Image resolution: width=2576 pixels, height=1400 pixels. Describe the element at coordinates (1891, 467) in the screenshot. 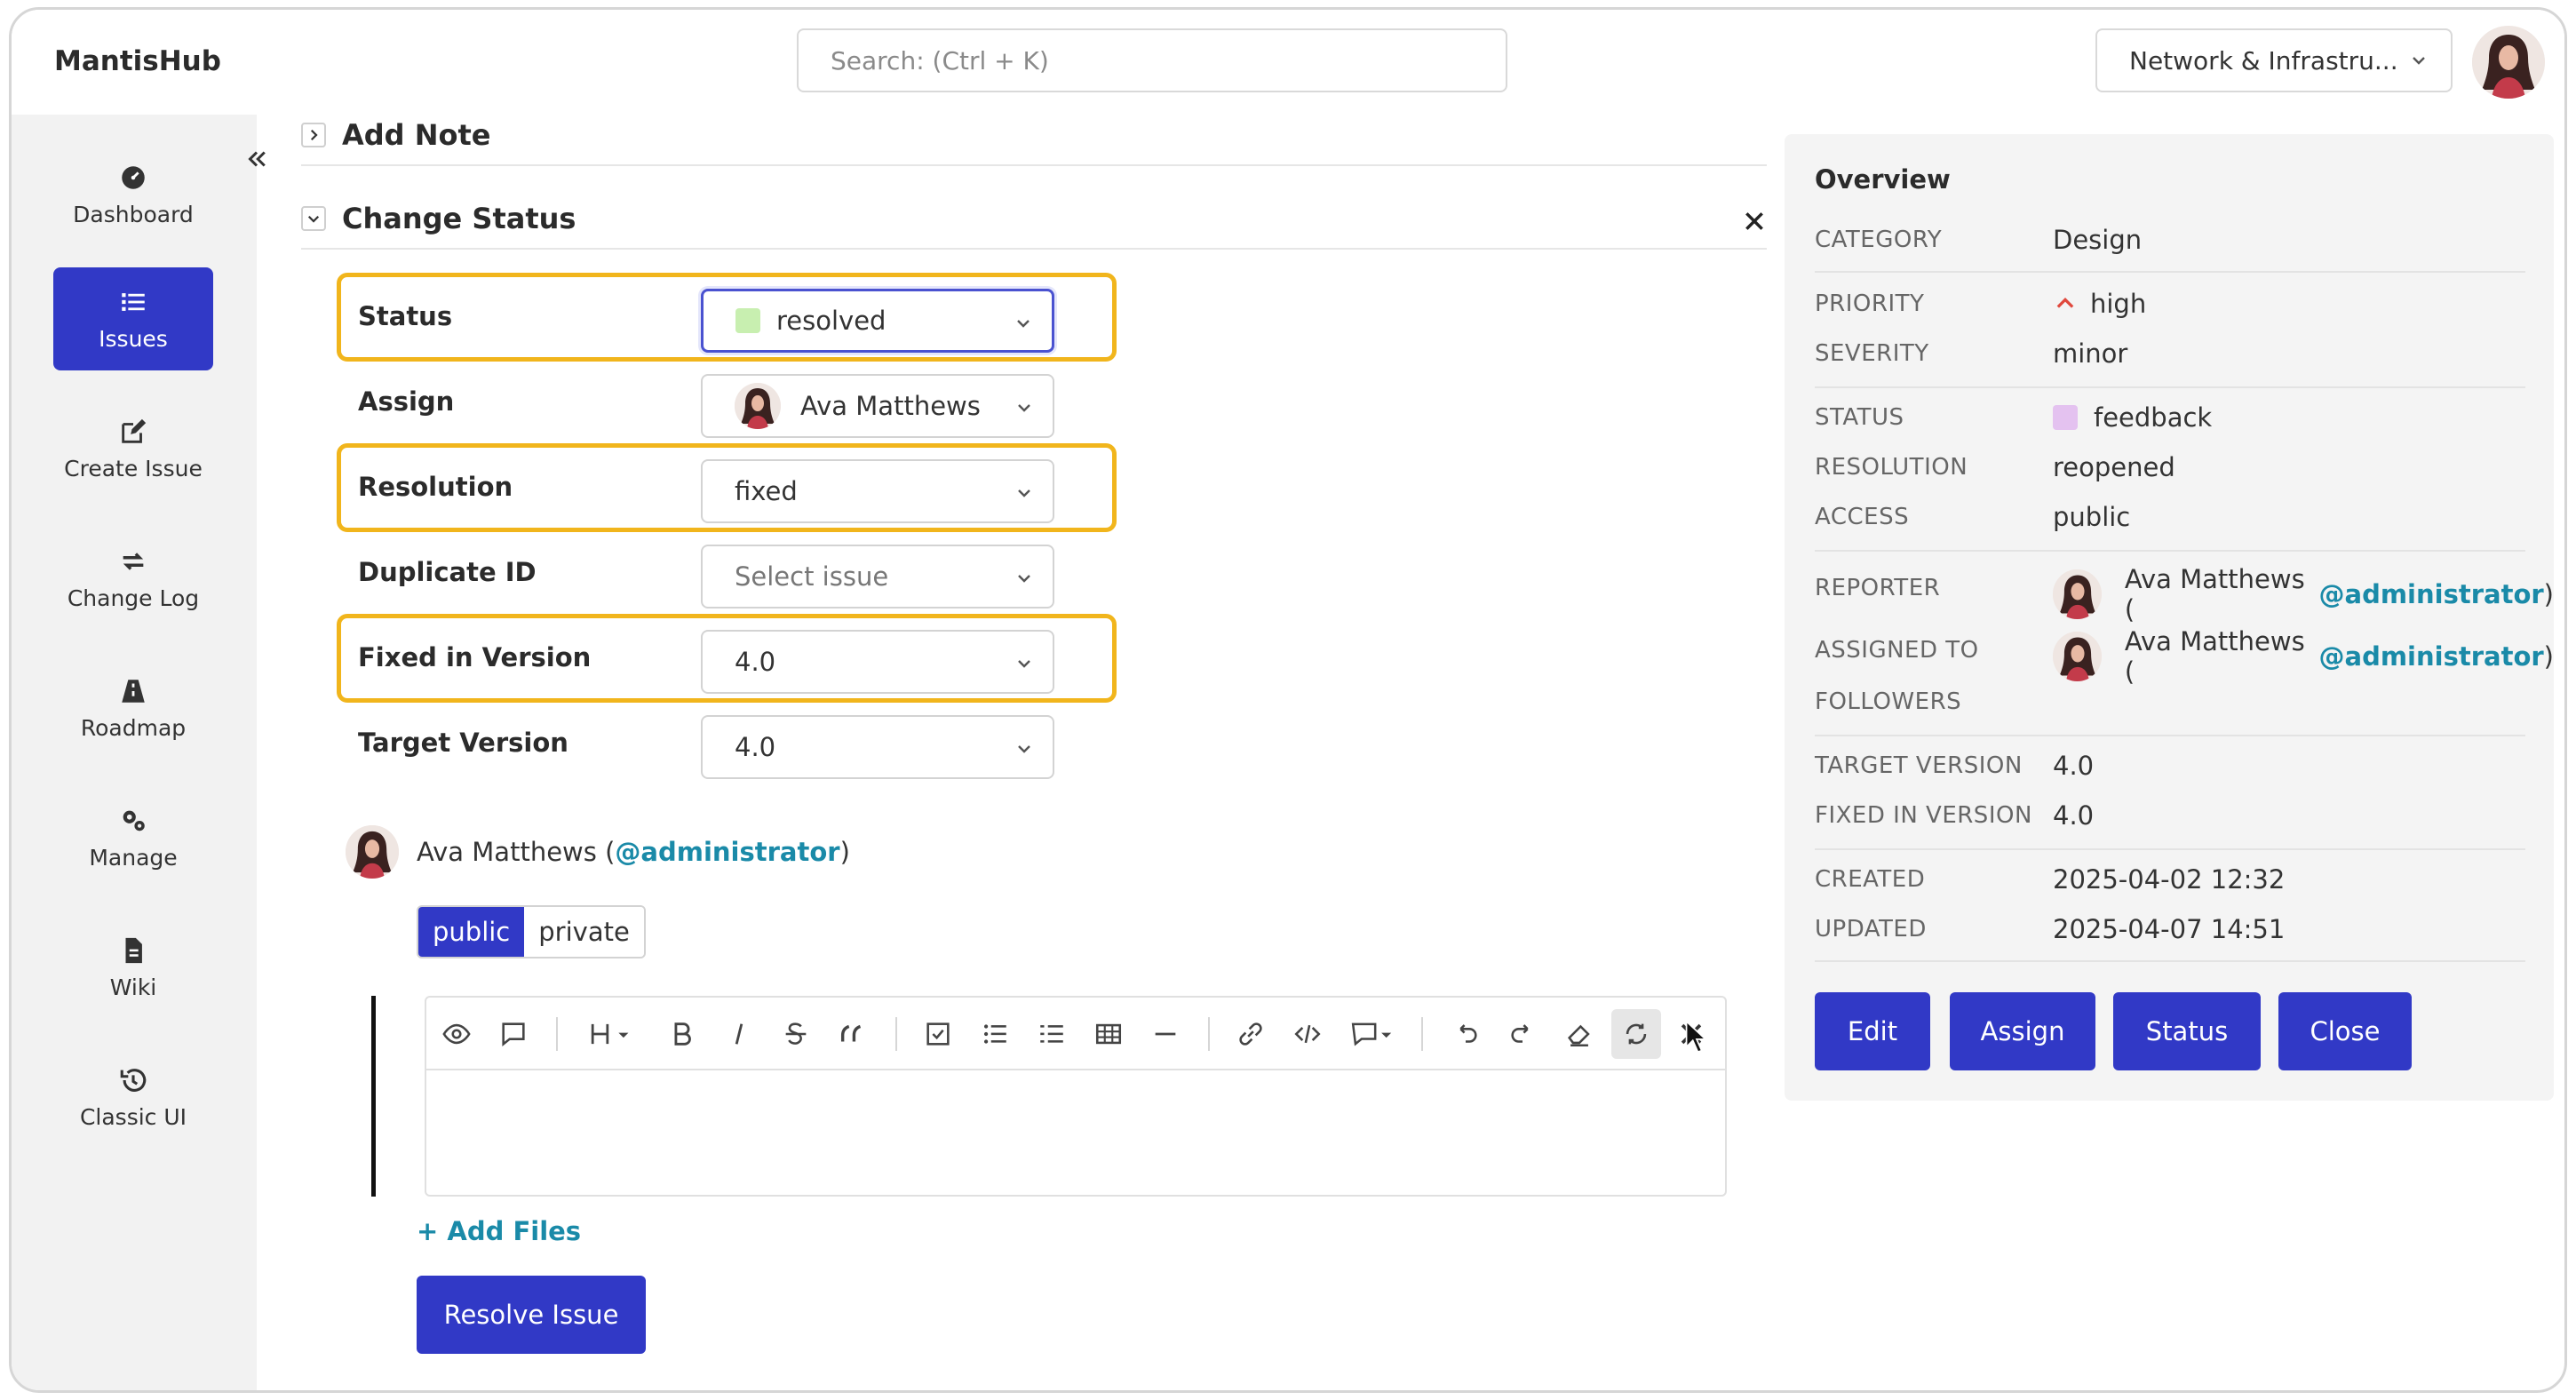

I see `resolution-key: RESOLUTION` at that location.